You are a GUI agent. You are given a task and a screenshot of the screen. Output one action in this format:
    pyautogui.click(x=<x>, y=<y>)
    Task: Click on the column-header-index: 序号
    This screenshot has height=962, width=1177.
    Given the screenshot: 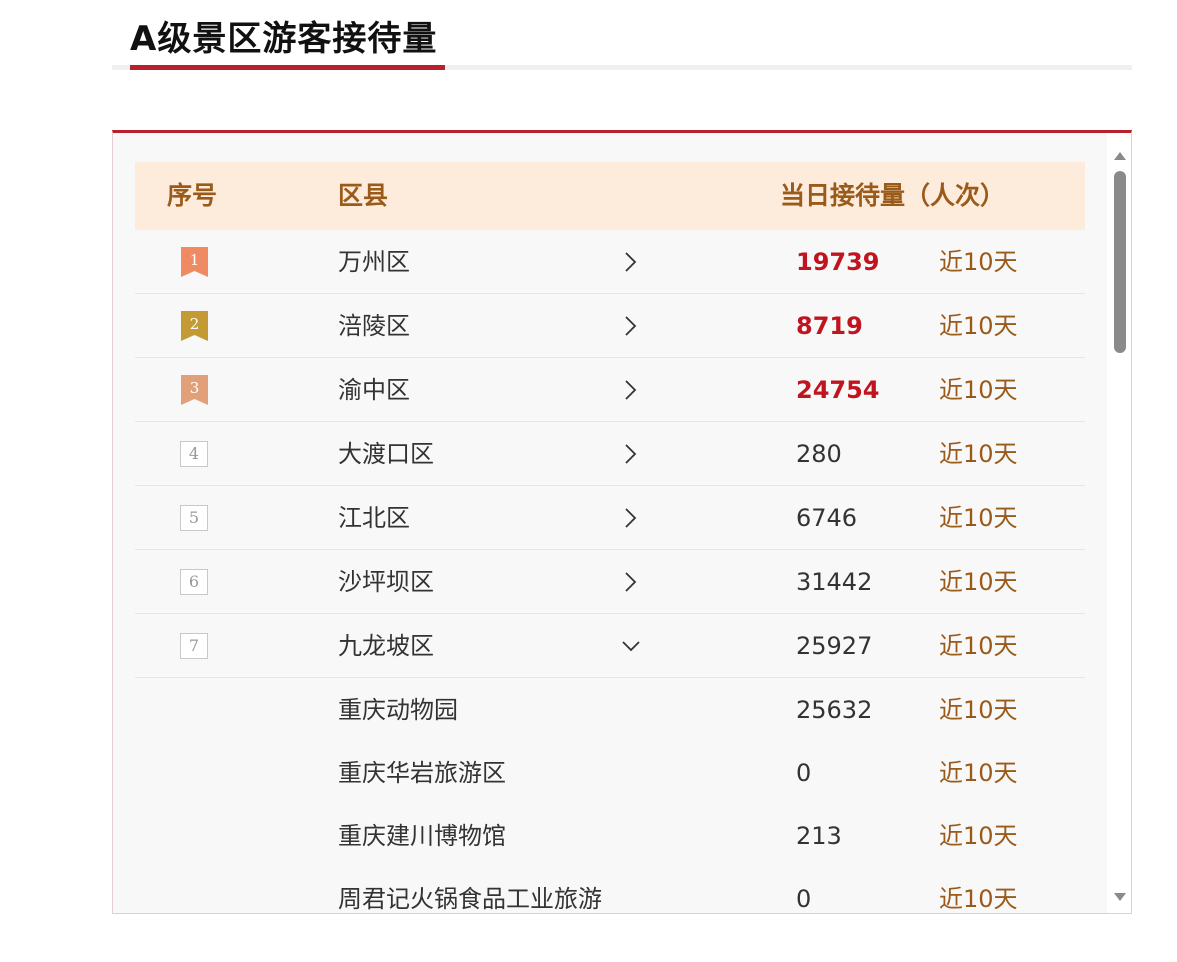 What is the action you would take?
    pyautogui.click(x=192, y=195)
    